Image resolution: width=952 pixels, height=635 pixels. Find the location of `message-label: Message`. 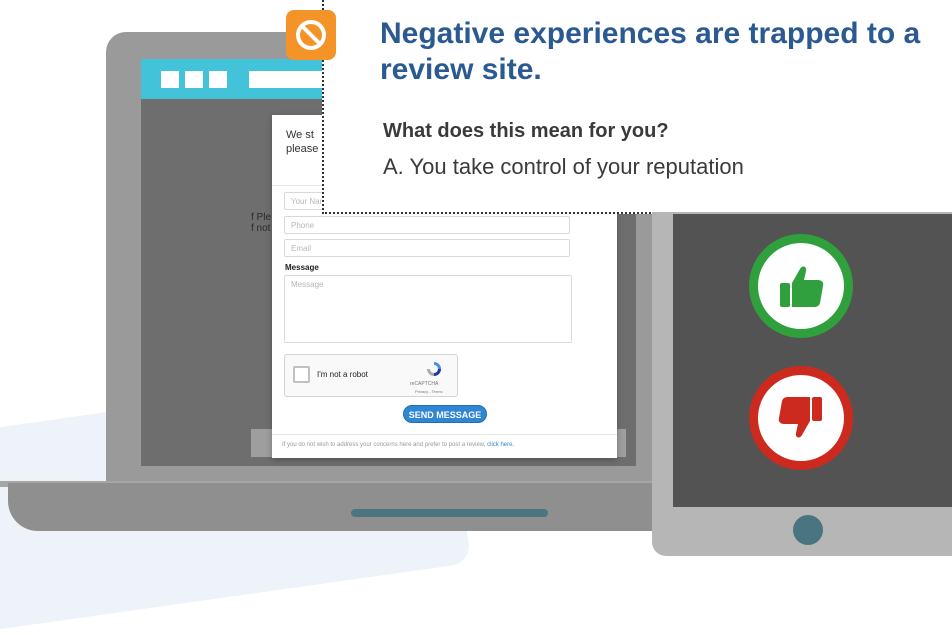

message-label: Message is located at coordinates (302, 267).